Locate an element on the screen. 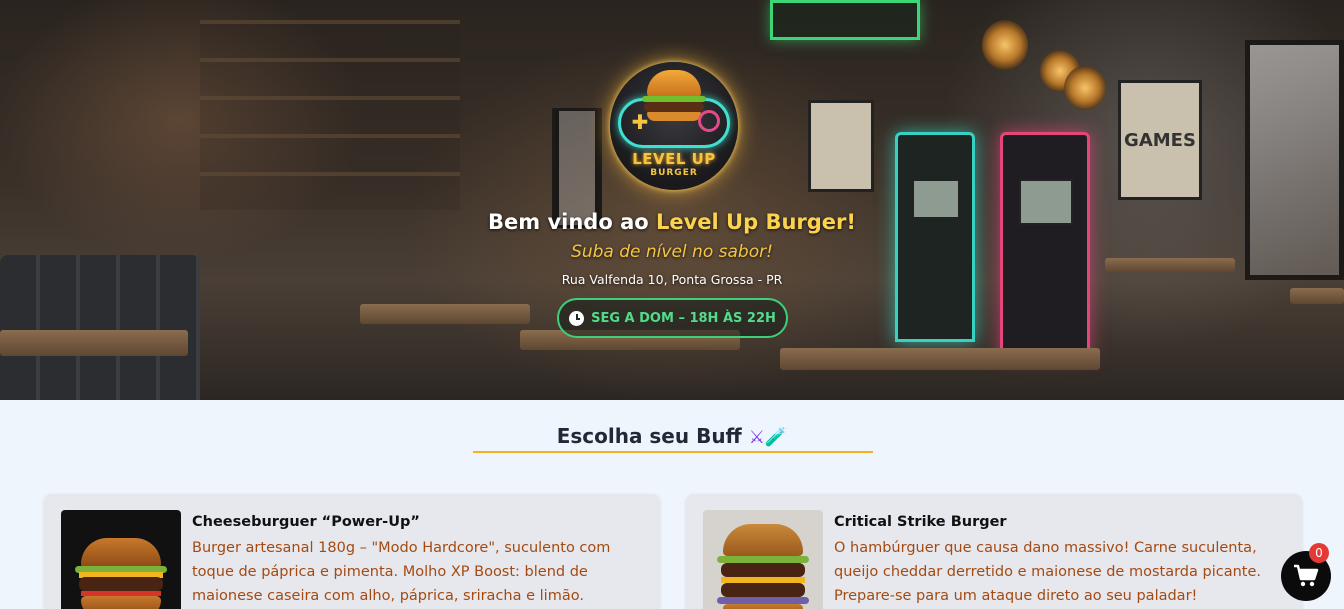  cart-count-badge: 0 is located at coordinates (1319, 553).